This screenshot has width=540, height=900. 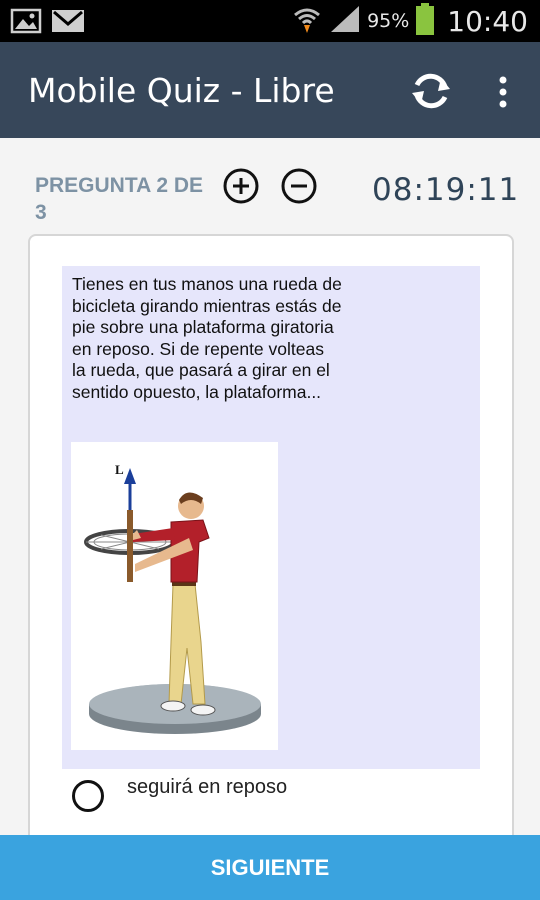 I want to click on question-counter: PREGUNTA 2 DE 3, so click(x=119, y=199).